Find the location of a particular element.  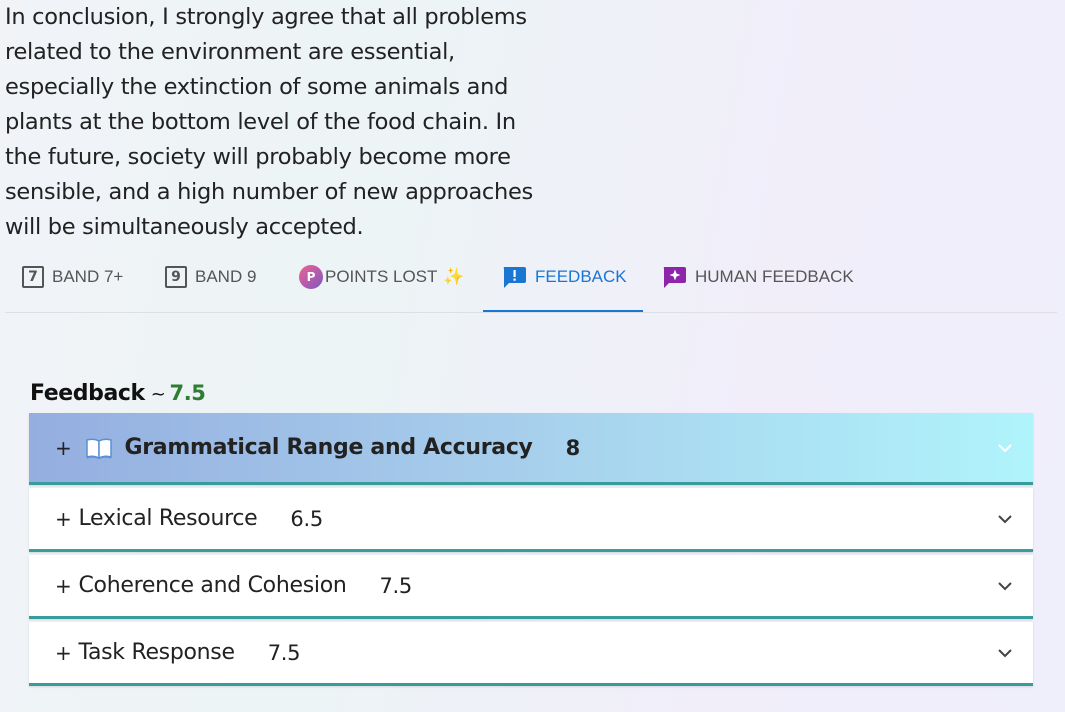

criterion-grammatical-range: + Grammatical Range and Accuracy 8 is located at coordinates (531, 449).